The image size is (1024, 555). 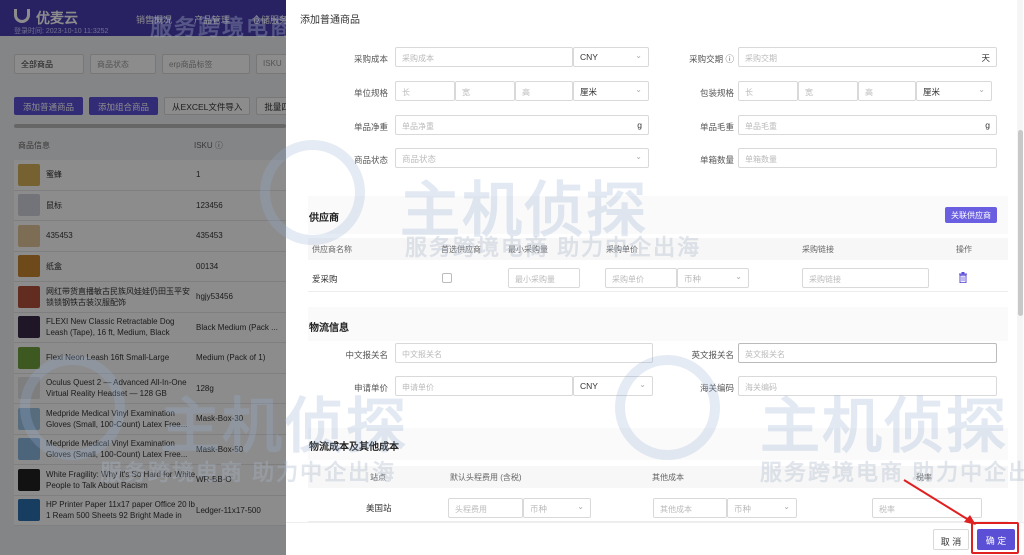 I want to click on supplier-table-header: 供应商名称 首选供应商 最小采购量 采购单价 采购链接 操作, so click(x=658, y=249).